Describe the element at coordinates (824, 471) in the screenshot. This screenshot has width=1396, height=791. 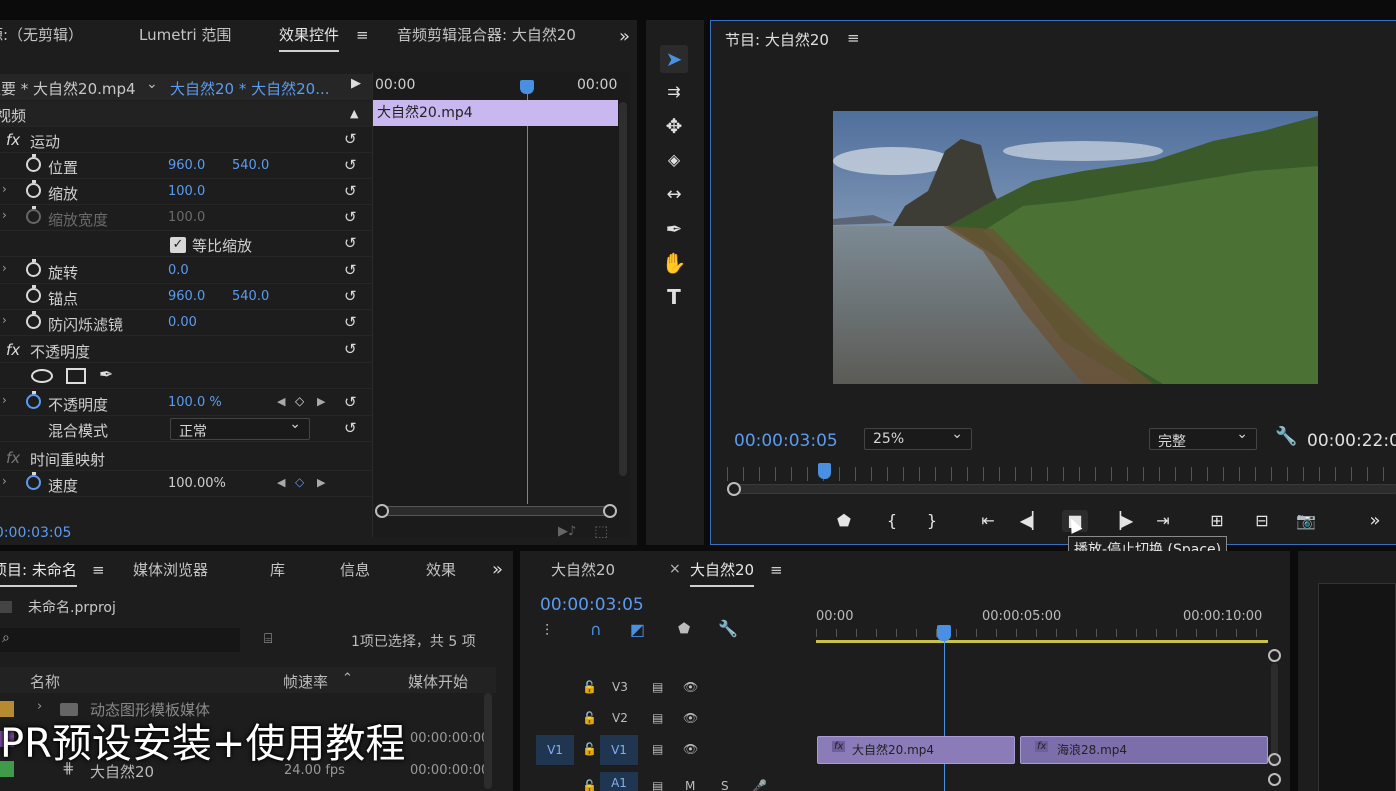
I see `program-playhead` at that location.